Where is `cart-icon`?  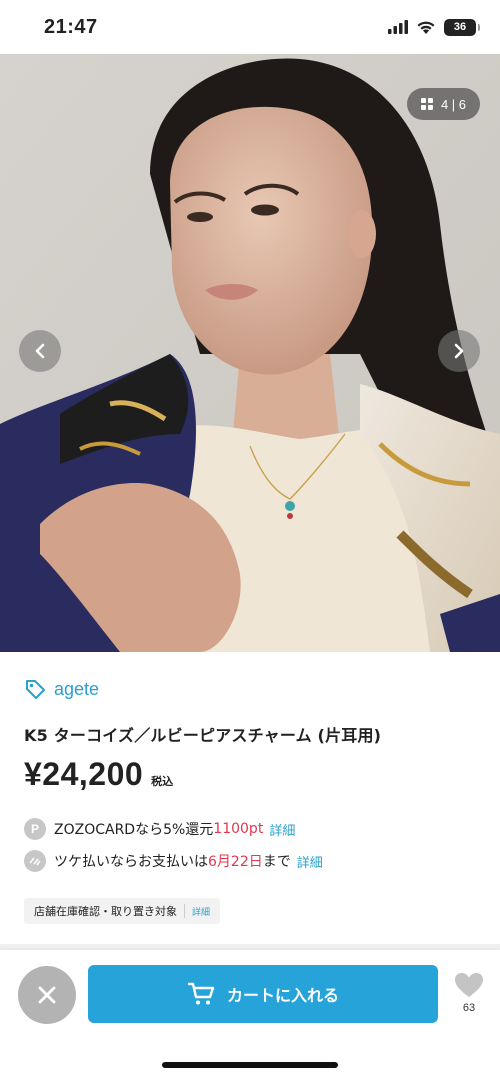
cart-icon is located at coordinates (201, 993).